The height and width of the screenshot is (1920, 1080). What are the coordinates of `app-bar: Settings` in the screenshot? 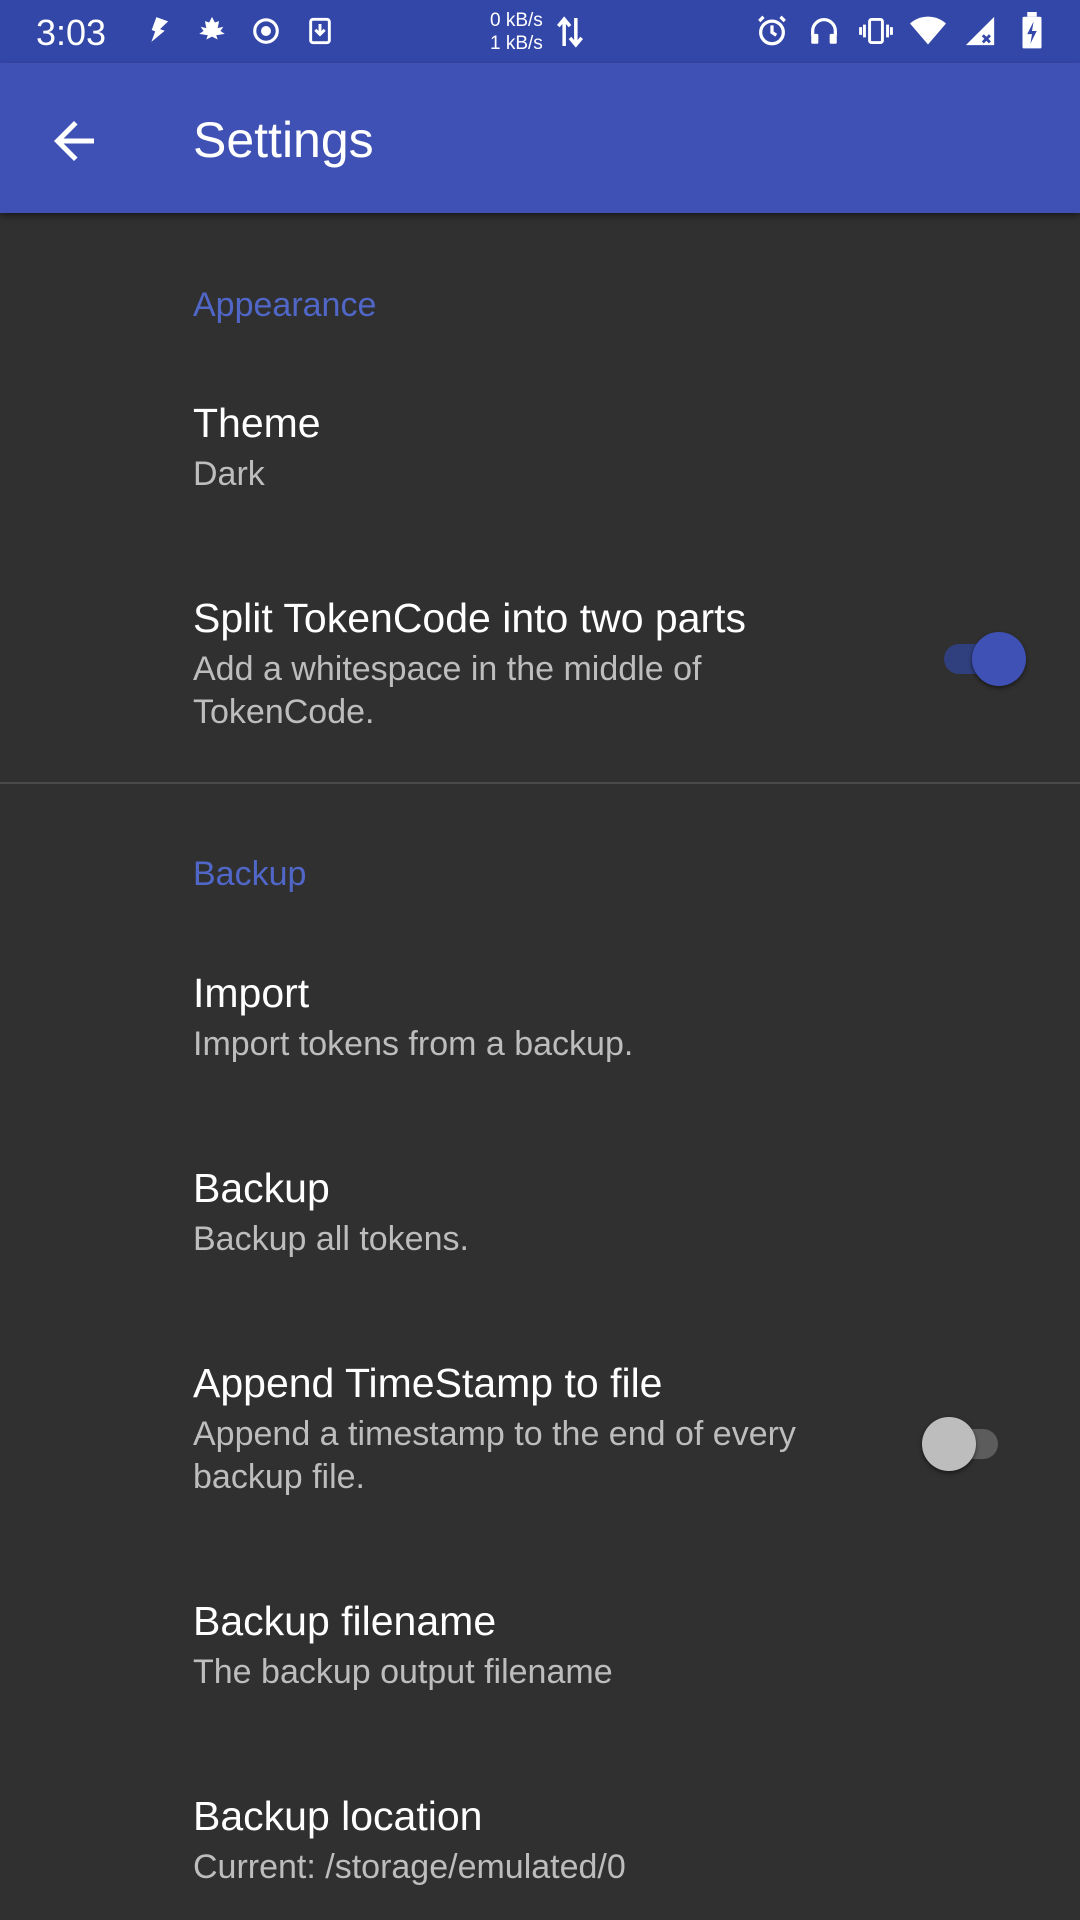 It's located at (540, 138).